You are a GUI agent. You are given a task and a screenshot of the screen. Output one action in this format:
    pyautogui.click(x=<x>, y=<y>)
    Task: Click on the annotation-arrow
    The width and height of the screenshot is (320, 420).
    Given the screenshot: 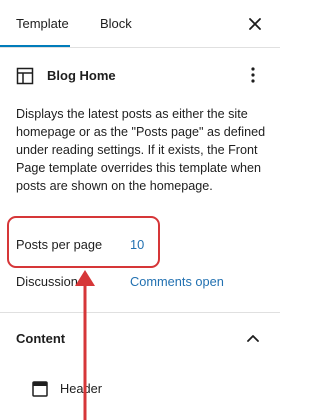 What is the action you would take?
    pyautogui.click(x=85, y=345)
    